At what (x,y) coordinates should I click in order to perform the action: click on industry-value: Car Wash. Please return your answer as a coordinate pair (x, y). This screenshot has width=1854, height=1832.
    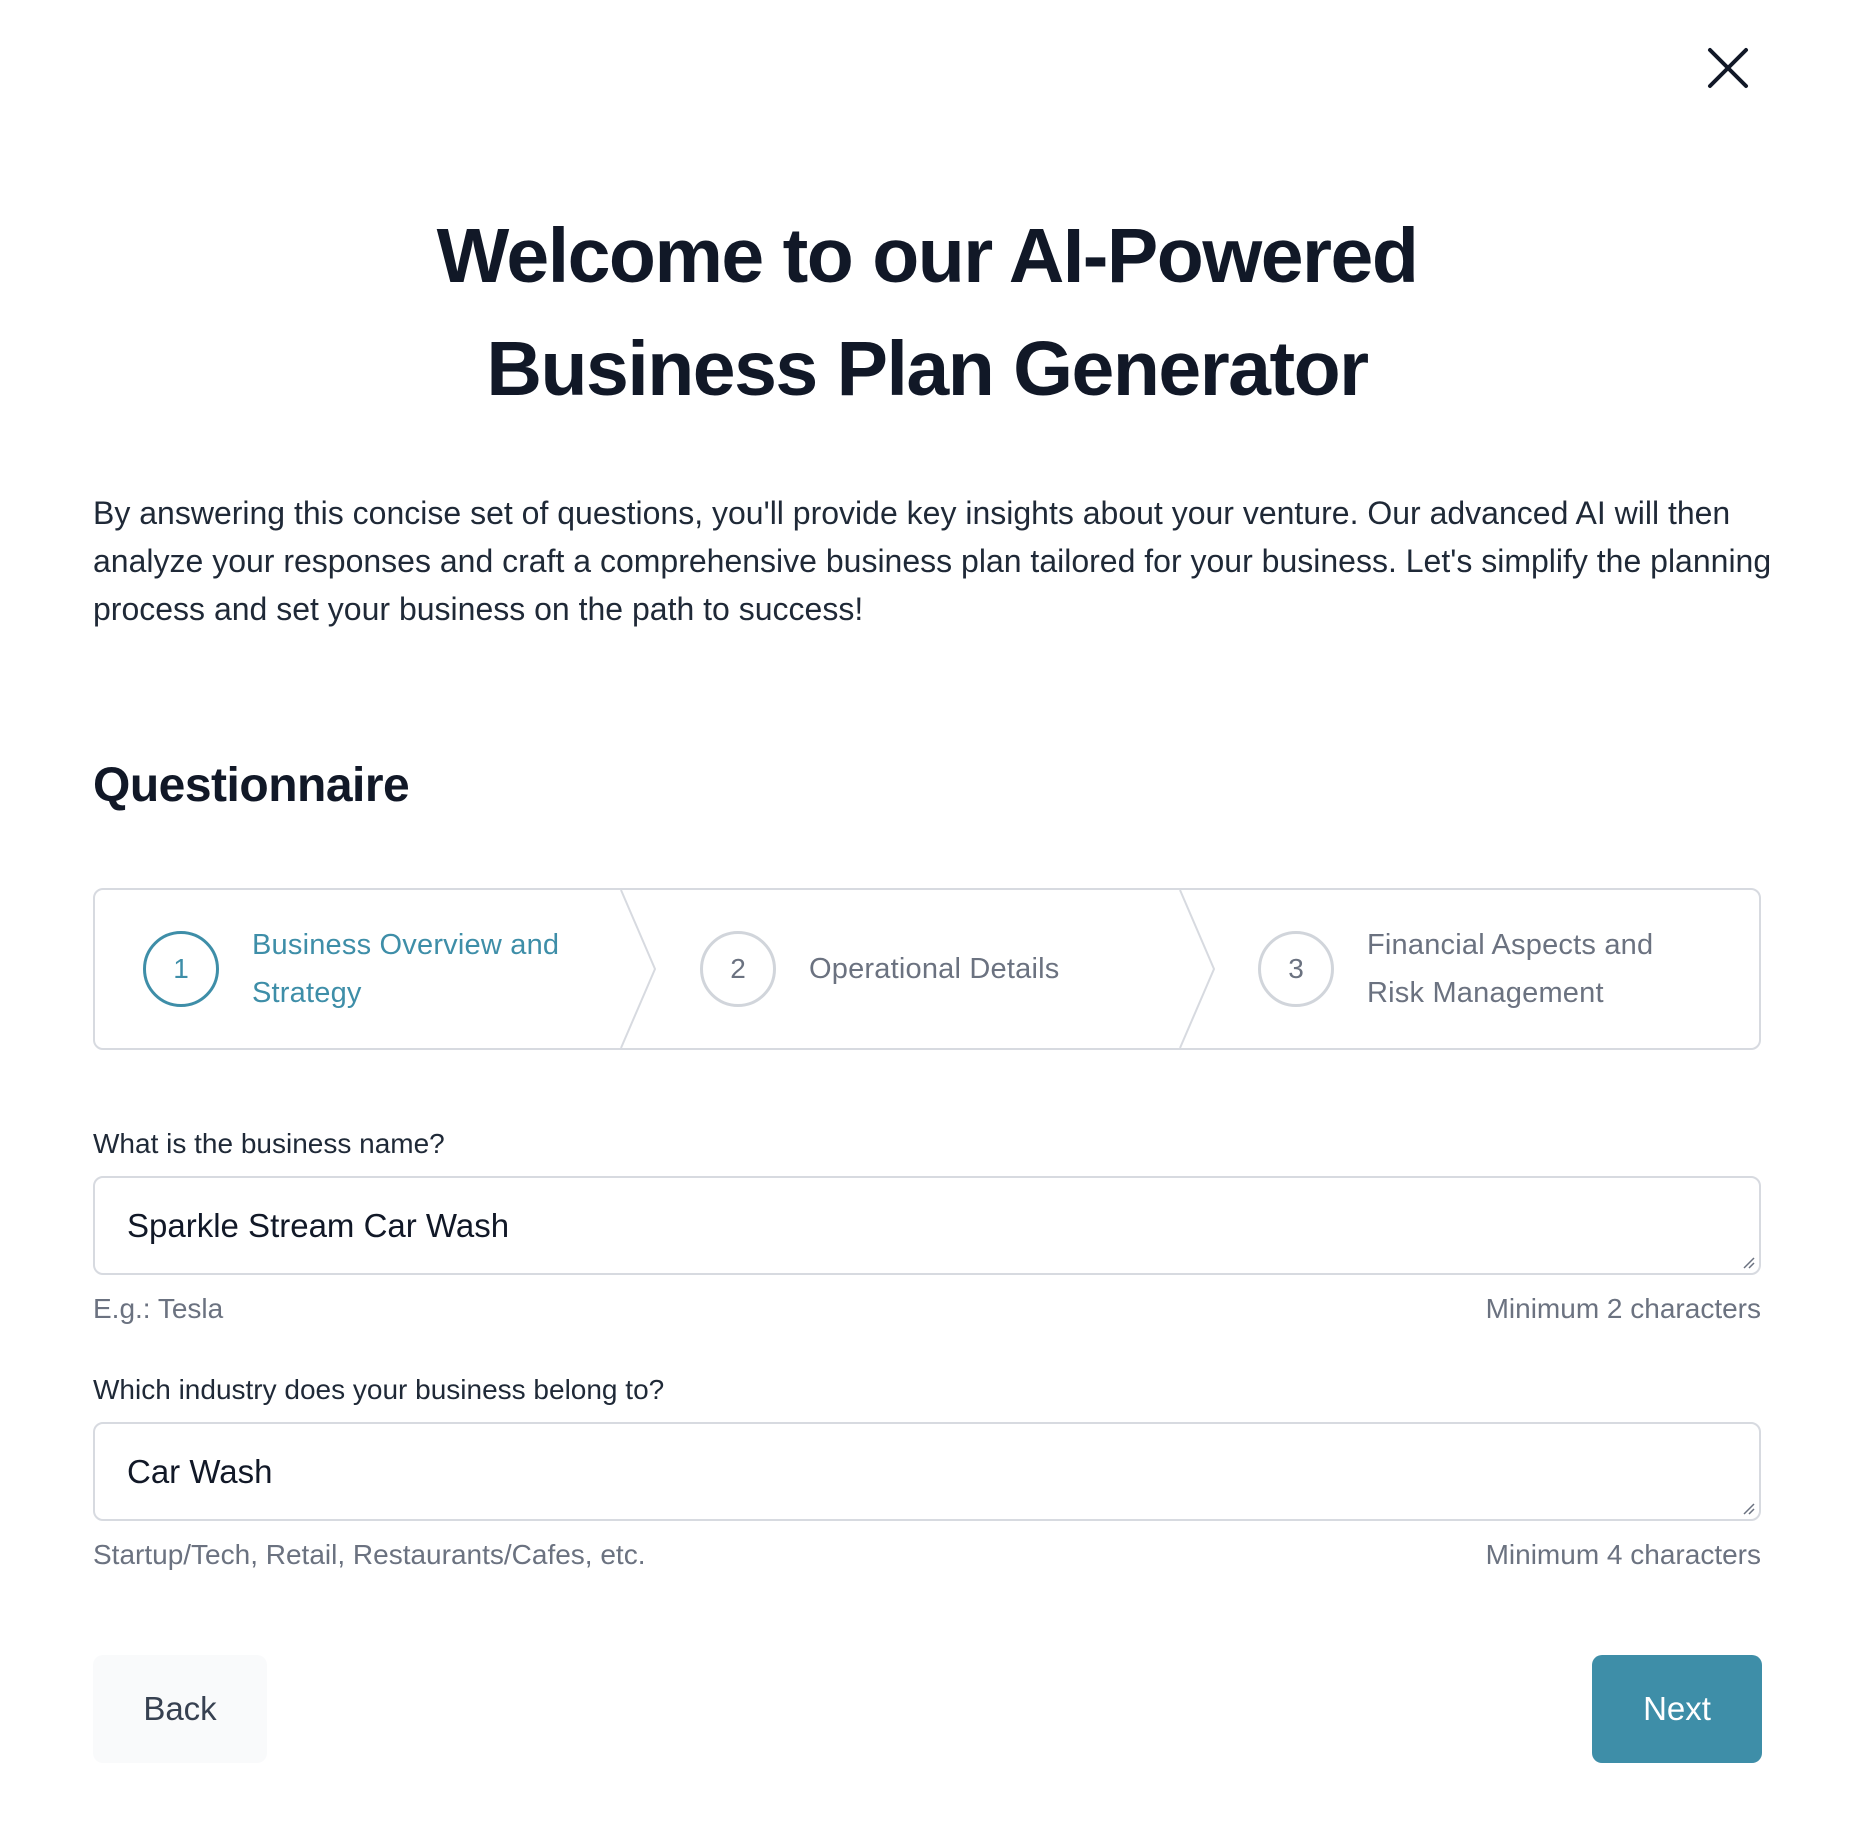
    Looking at the image, I should click on (200, 1471).